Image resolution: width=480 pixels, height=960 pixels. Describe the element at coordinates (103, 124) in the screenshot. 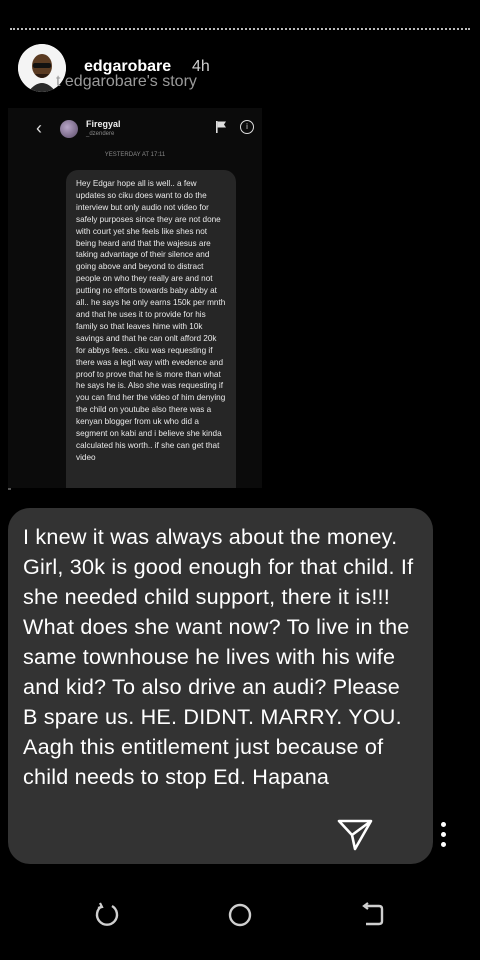

I see `dm-contact-name: Firegyal` at that location.